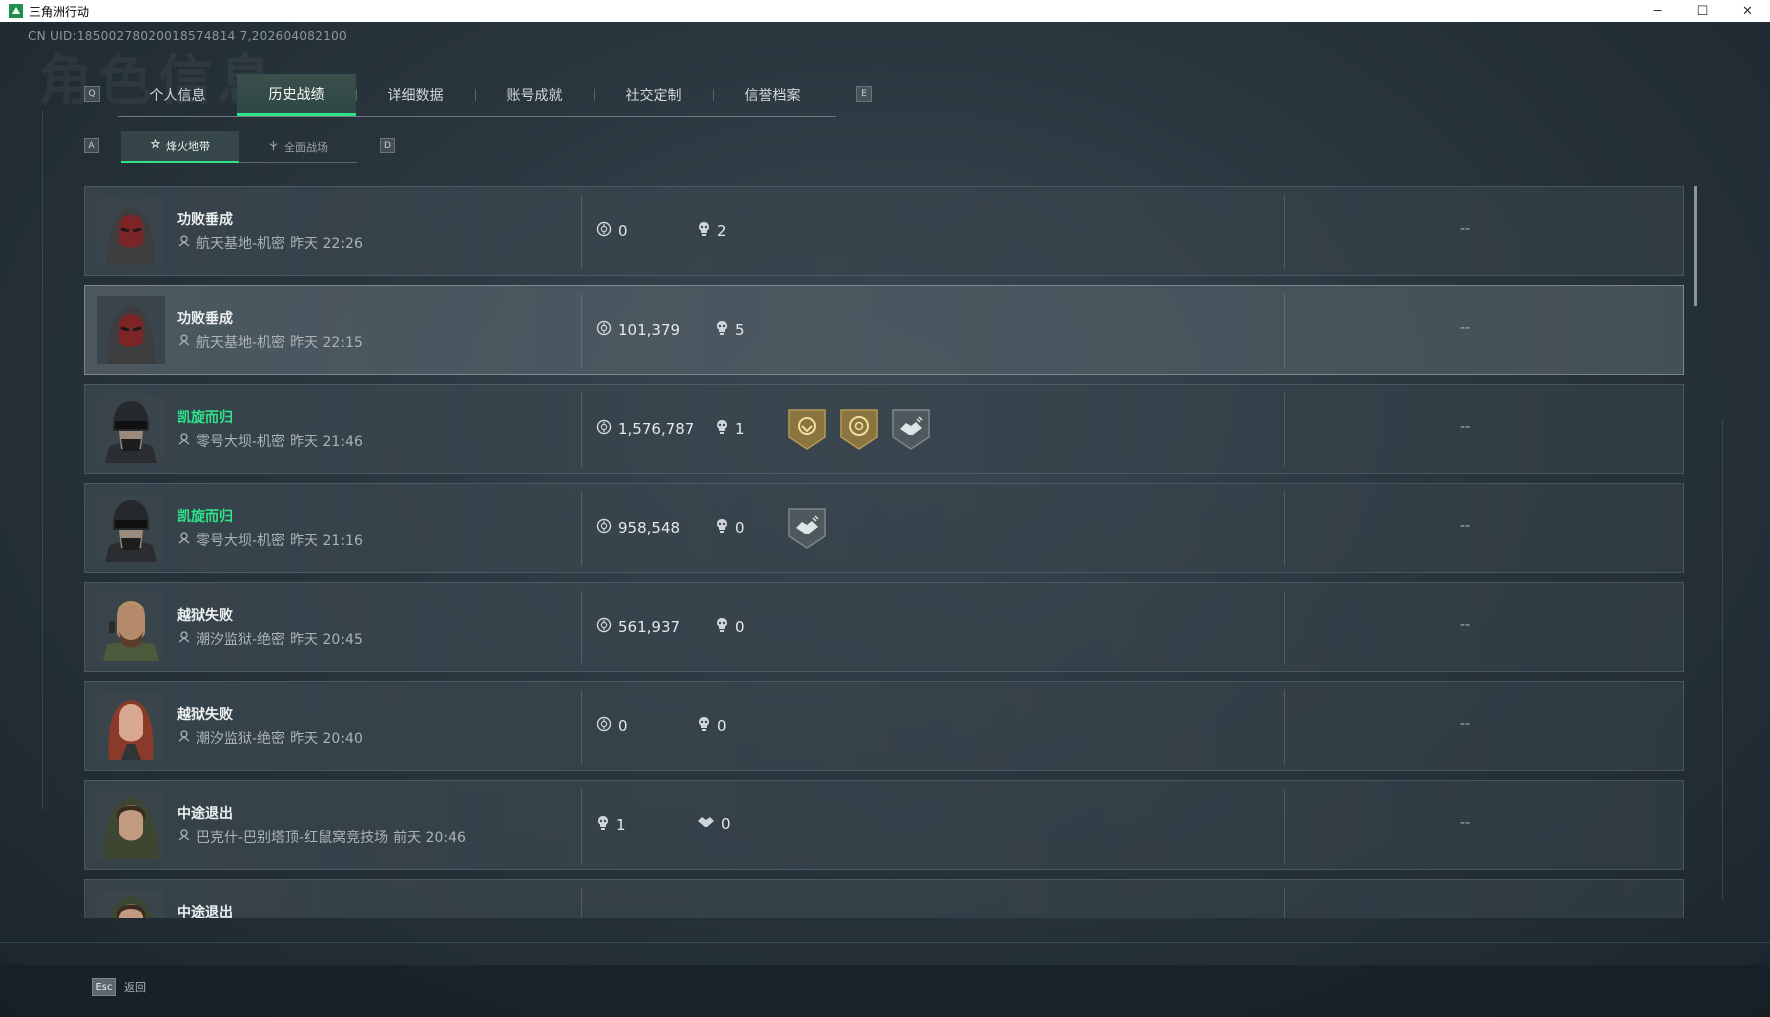 The height and width of the screenshot is (1017, 1770). I want to click on match-row: 中途退出, so click(884, 898).